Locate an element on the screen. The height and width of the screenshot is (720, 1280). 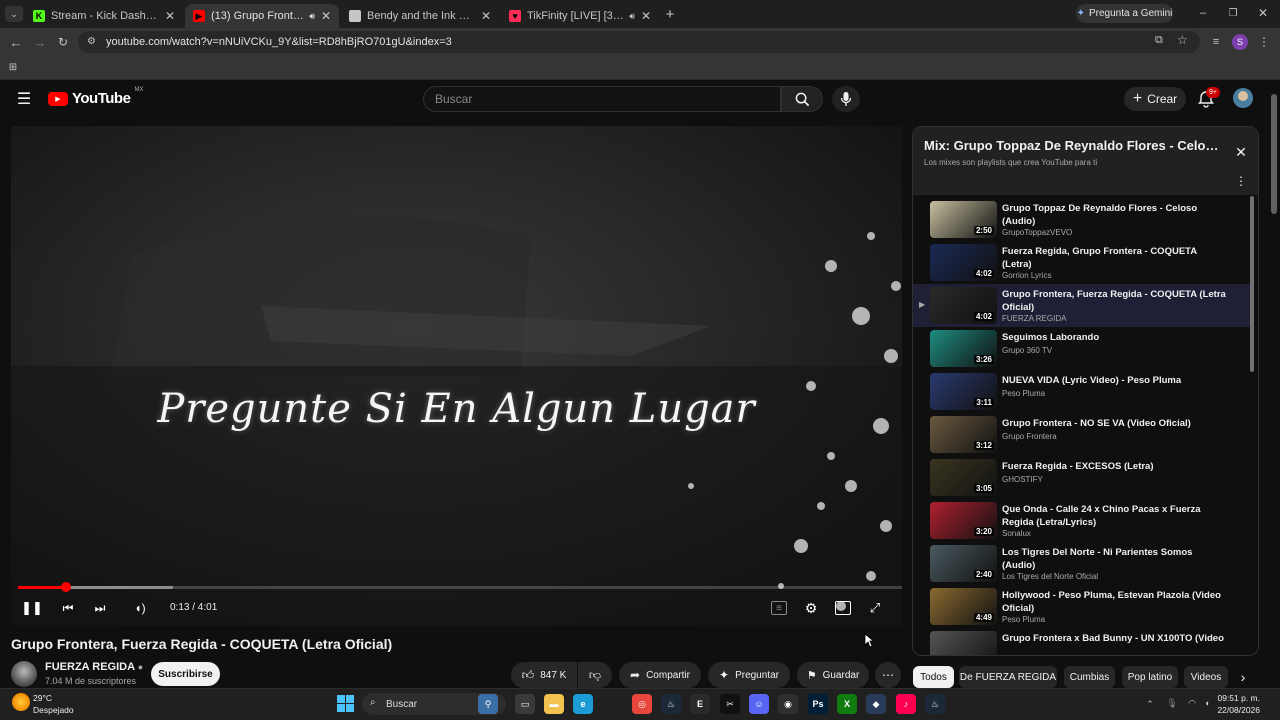
filter-chip: Todos is located at coordinates (933, 677).